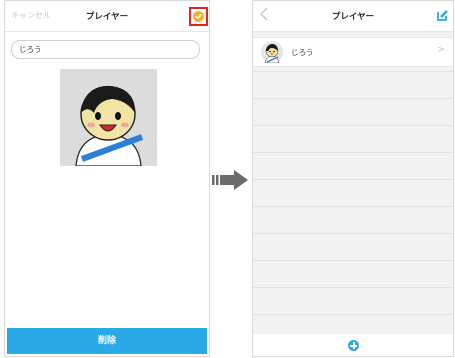 The height and width of the screenshot is (358, 455). I want to click on check-circle-icon, so click(198, 16).